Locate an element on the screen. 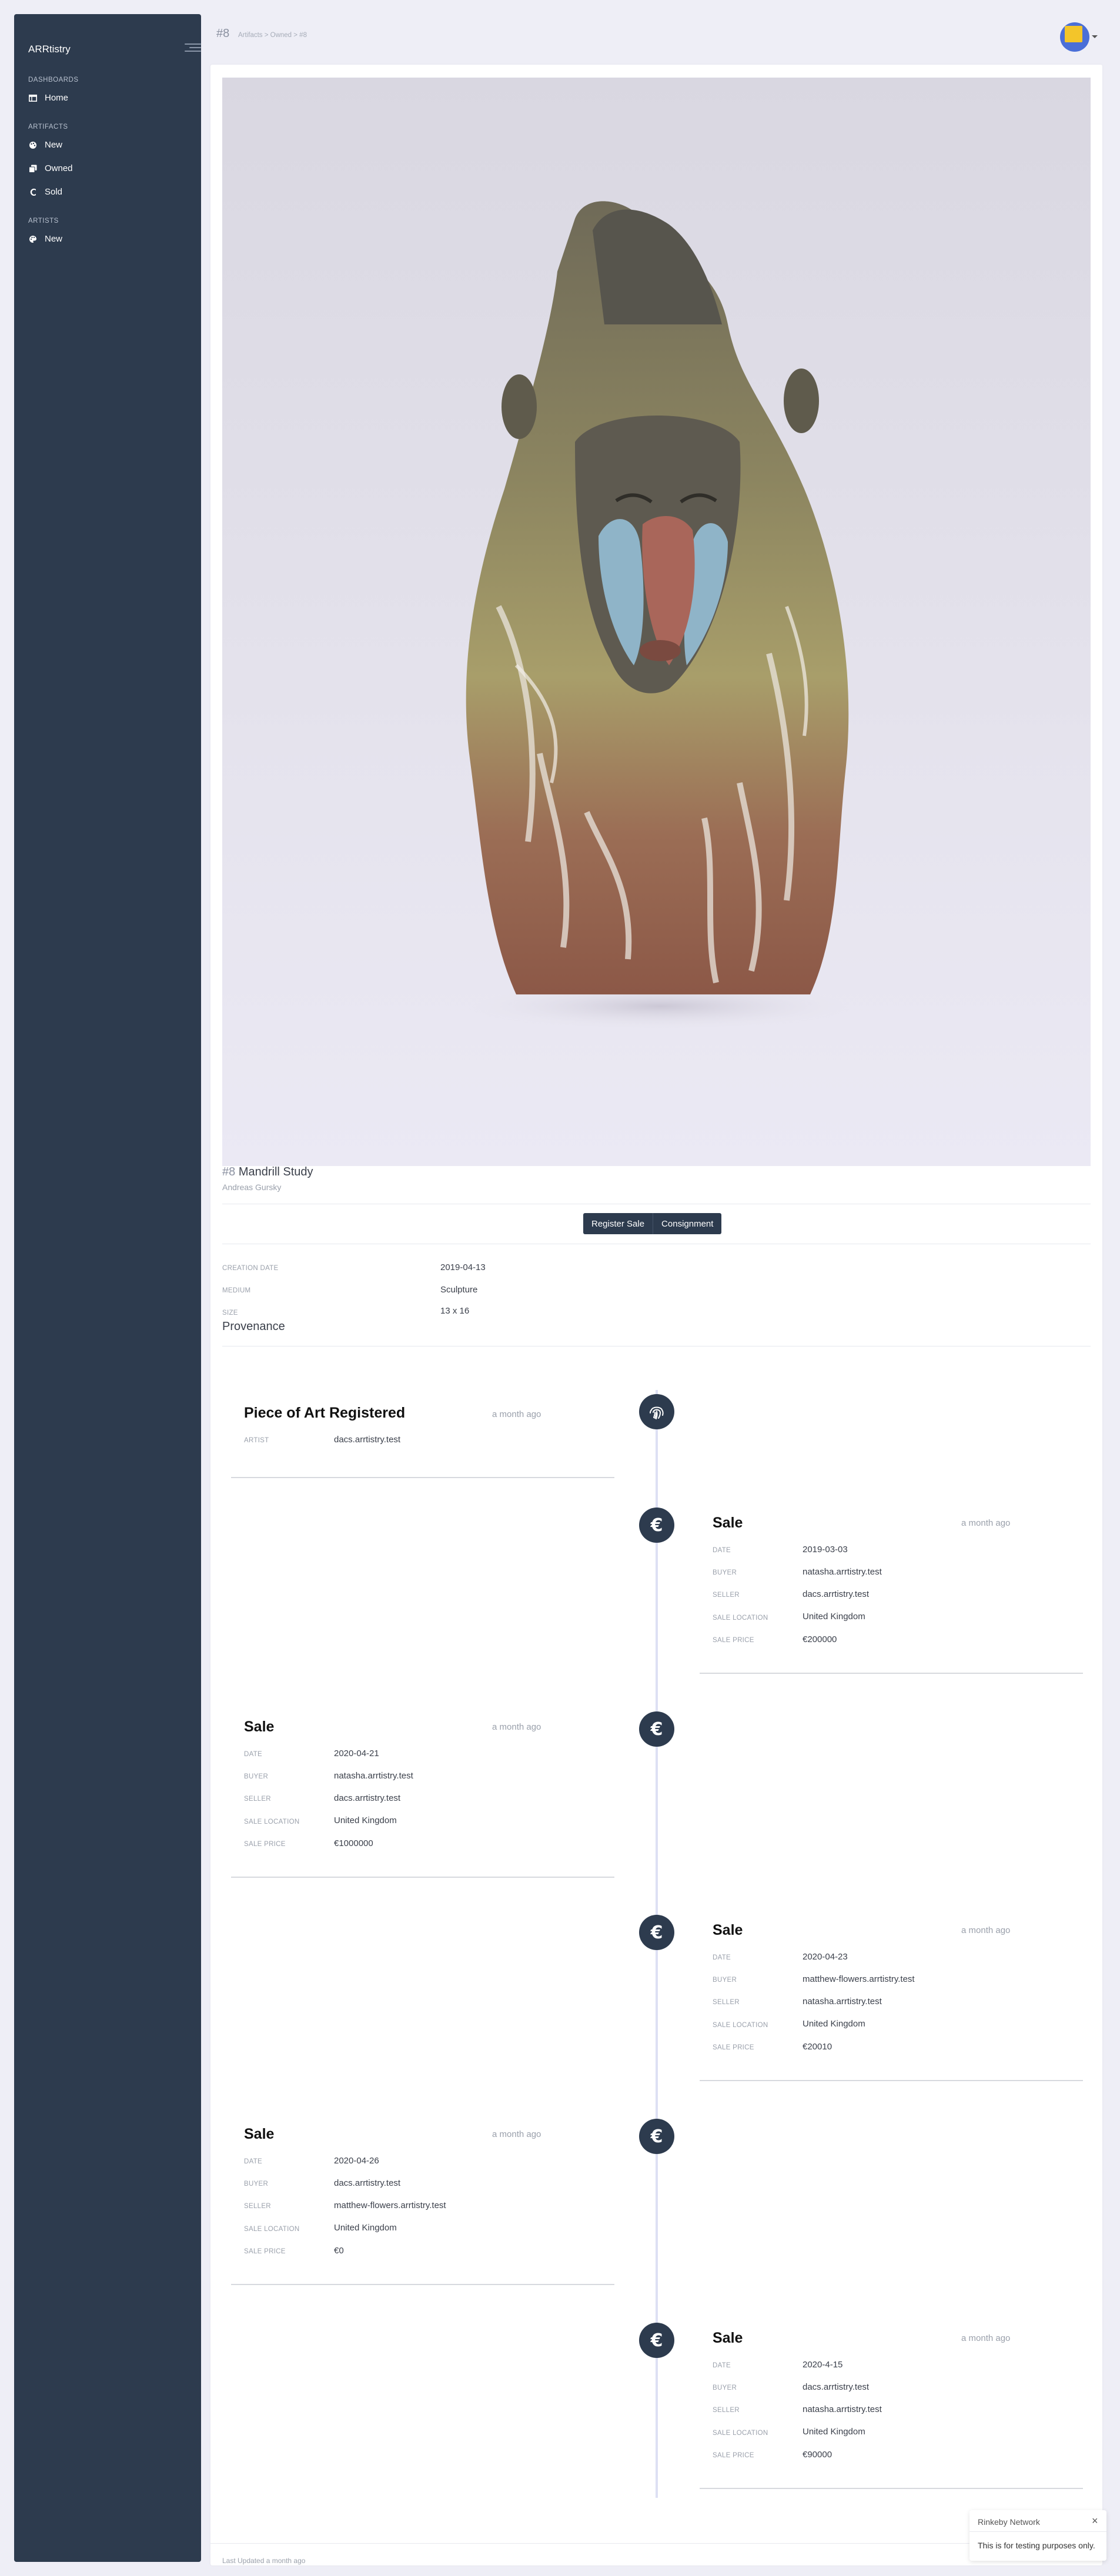  provenance-heading: Provenance is located at coordinates (253, 1326).